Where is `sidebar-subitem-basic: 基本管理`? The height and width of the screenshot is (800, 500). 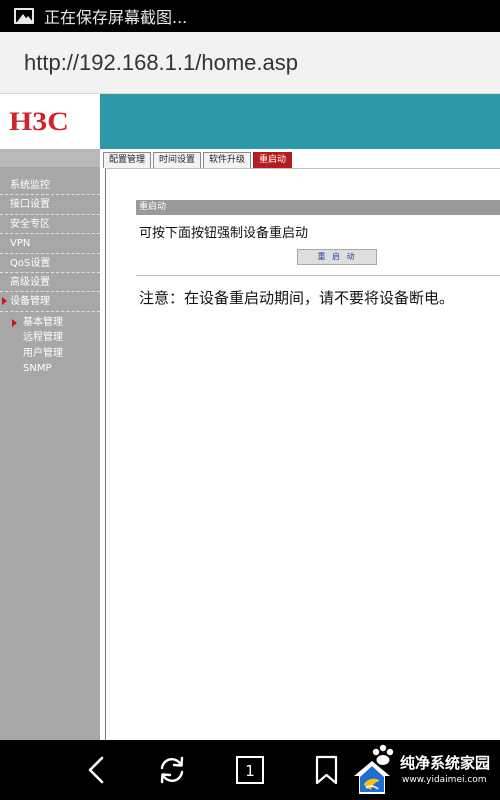 sidebar-subitem-basic: 基本管理 is located at coordinates (50, 323).